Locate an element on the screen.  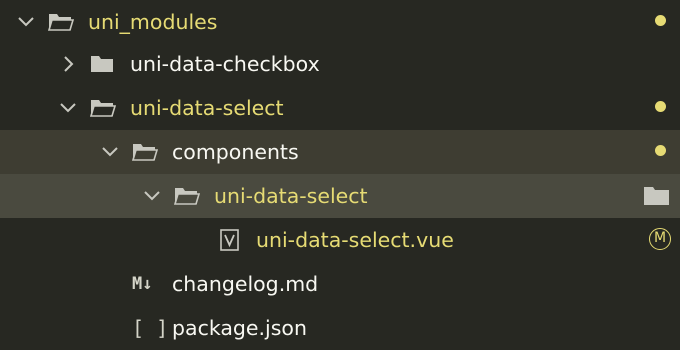
tree-row-uni-data-select-inner: uni-data-select is located at coordinates (340, 196).